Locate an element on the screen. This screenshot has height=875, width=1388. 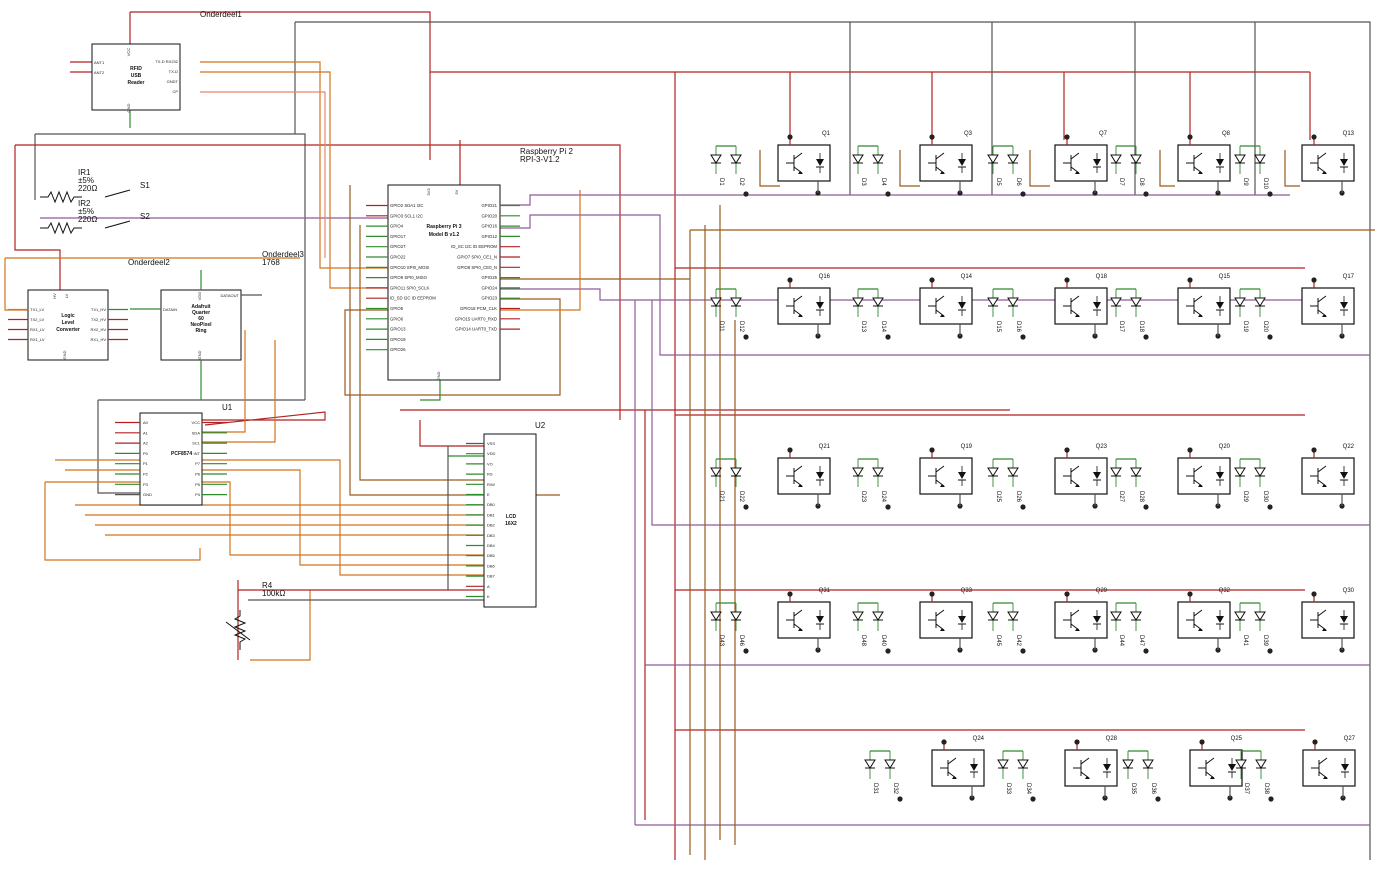
rfid-title-line: USB is located at coordinates (136, 76).